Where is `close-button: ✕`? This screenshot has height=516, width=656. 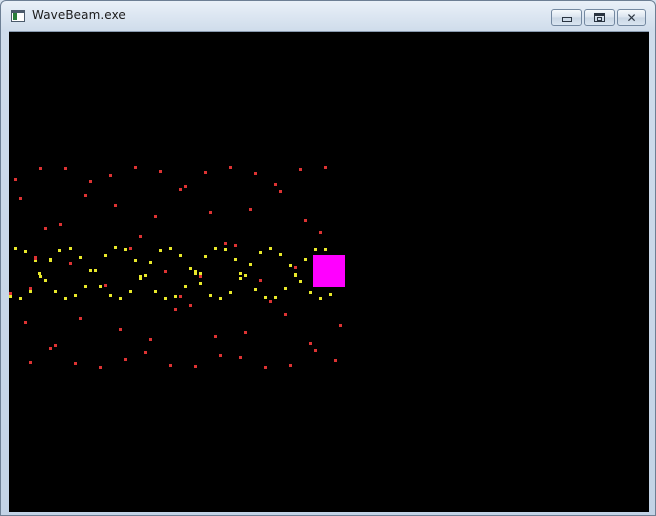 close-button: ✕ is located at coordinates (631, 17).